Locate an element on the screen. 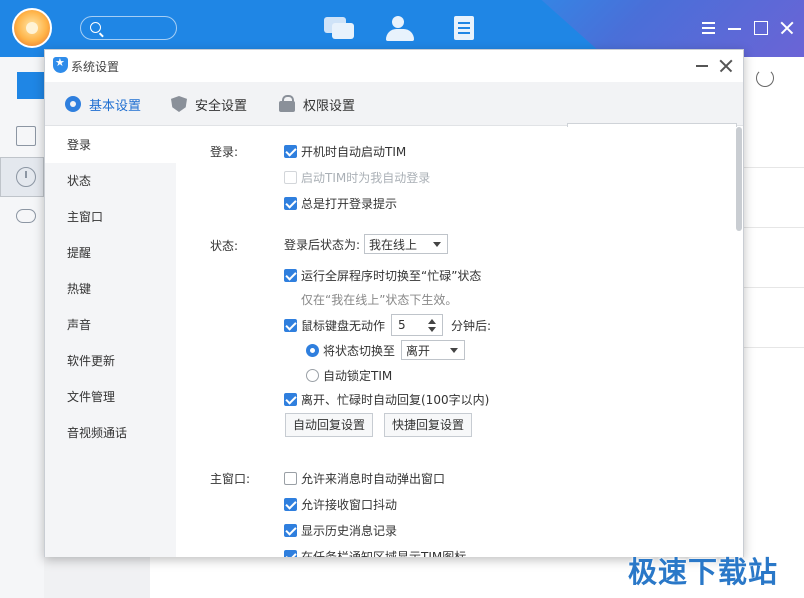  nav-item-file-management: 文件管理 is located at coordinates (110, 397).